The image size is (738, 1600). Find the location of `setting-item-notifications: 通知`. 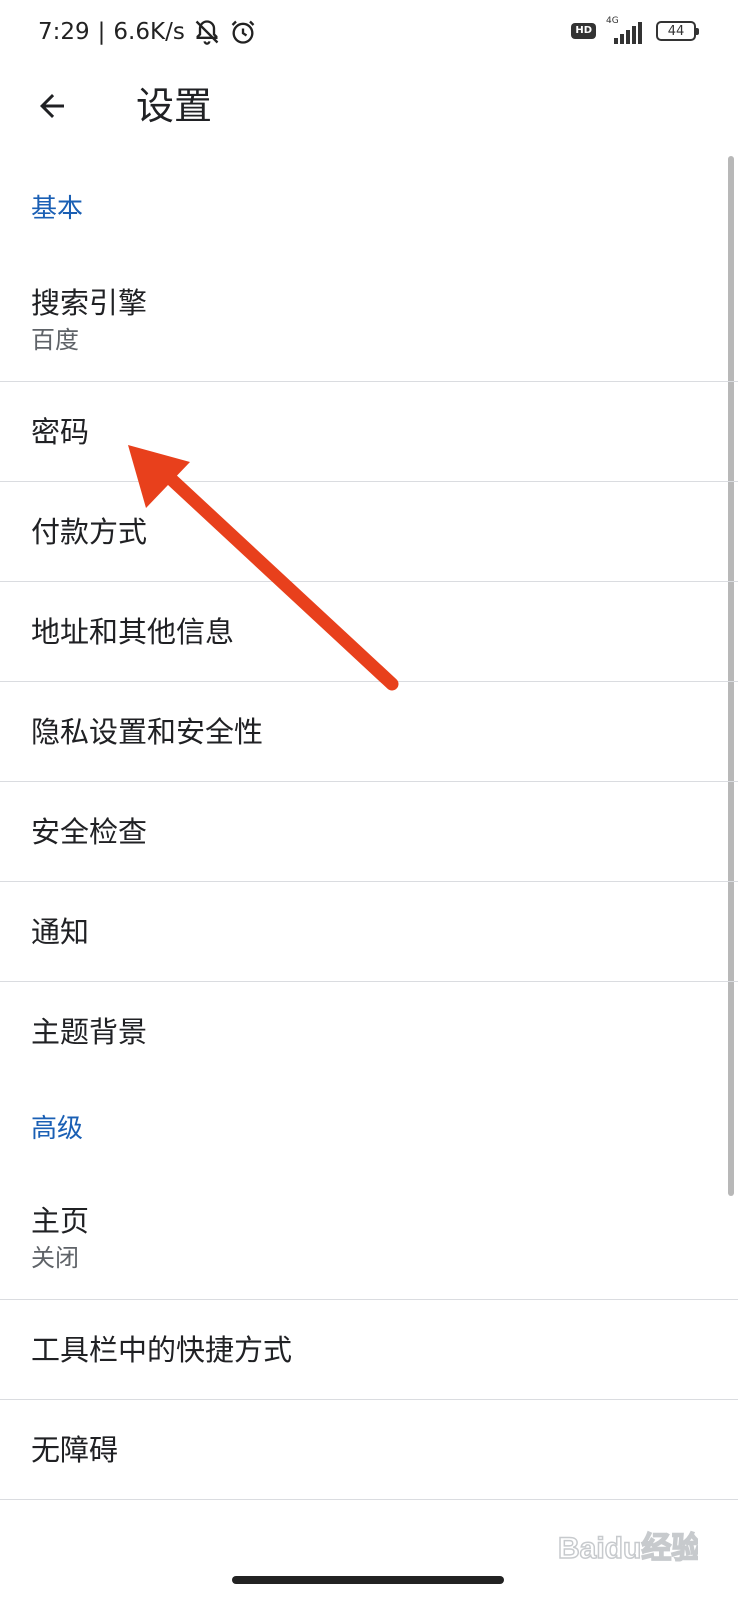

setting-item-notifications: 通知 is located at coordinates (369, 932).